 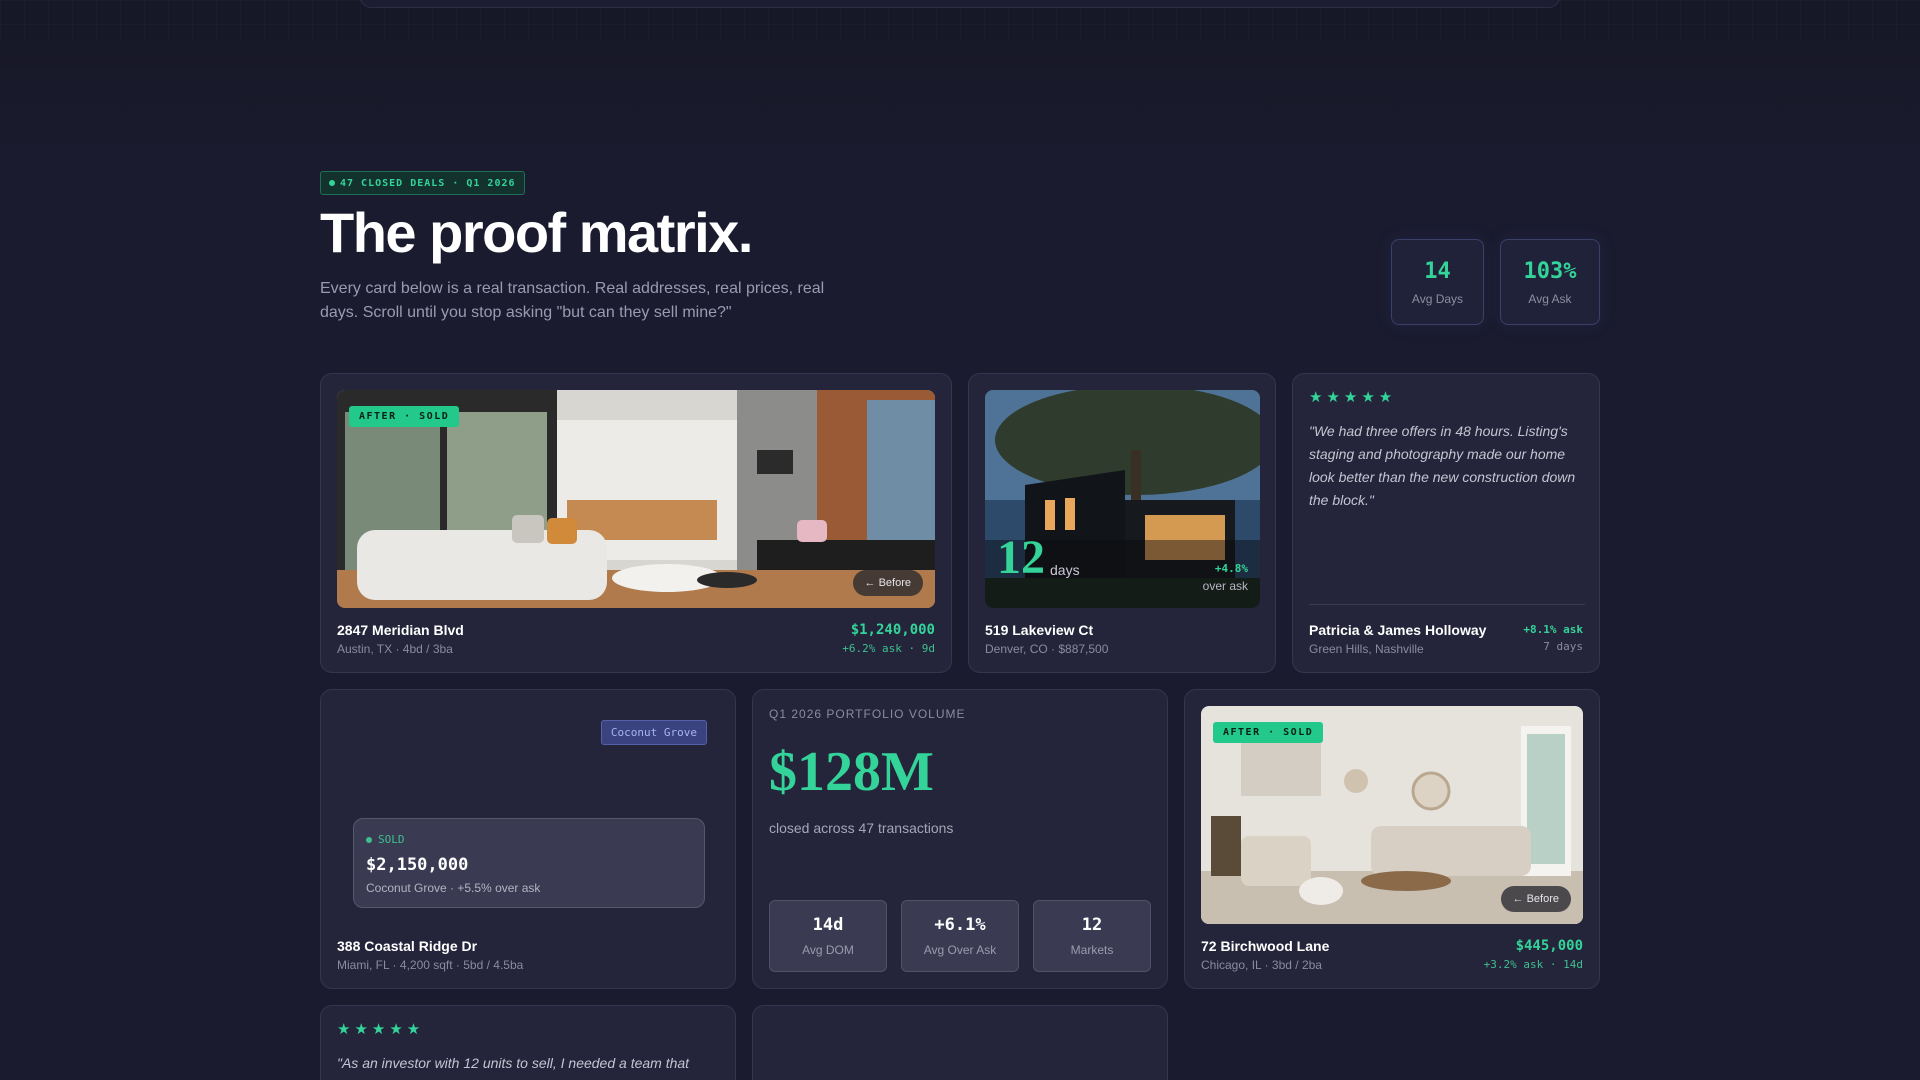 I want to click on listing-address: 72 Birchwood Lane, so click(x=1265, y=946).